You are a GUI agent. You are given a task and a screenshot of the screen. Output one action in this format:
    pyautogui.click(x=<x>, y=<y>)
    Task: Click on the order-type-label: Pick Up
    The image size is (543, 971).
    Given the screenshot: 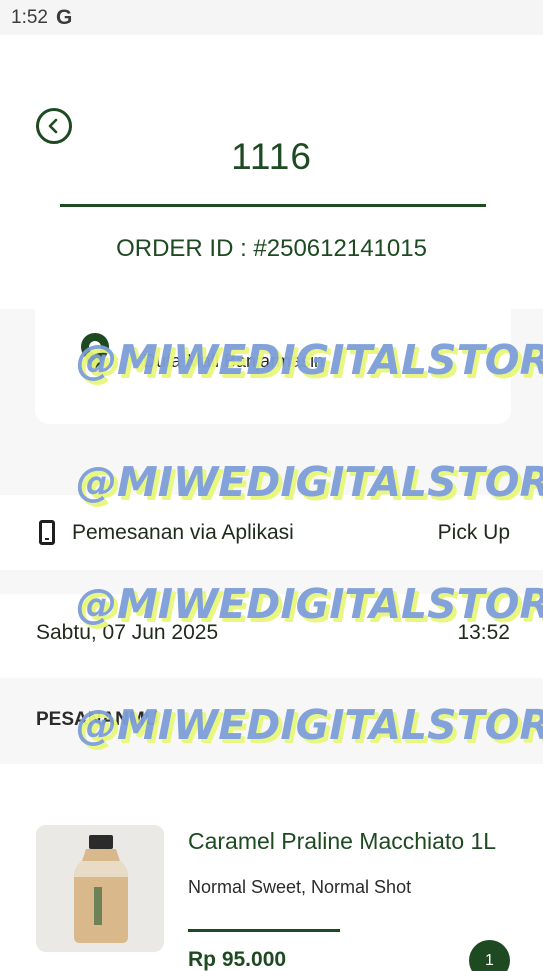 What is the action you would take?
    pyautogui.click(x=473, y=532)
    